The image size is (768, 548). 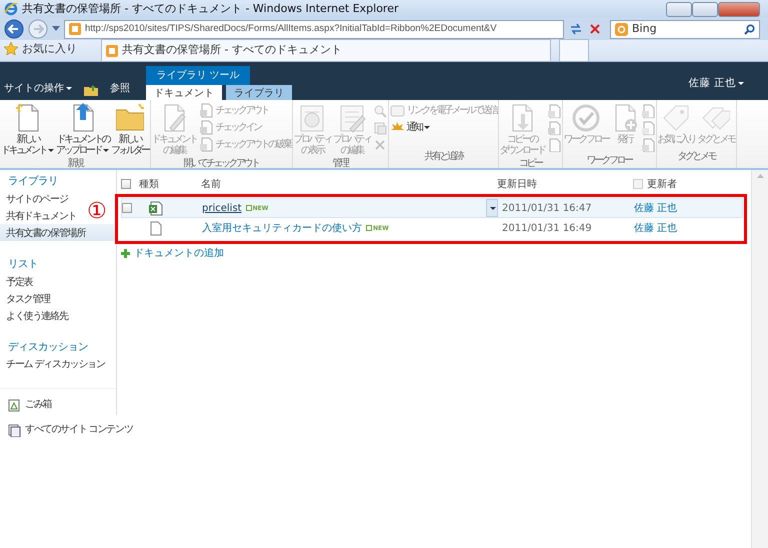 I want to click on minimize-button, so click(x=679, y=9).